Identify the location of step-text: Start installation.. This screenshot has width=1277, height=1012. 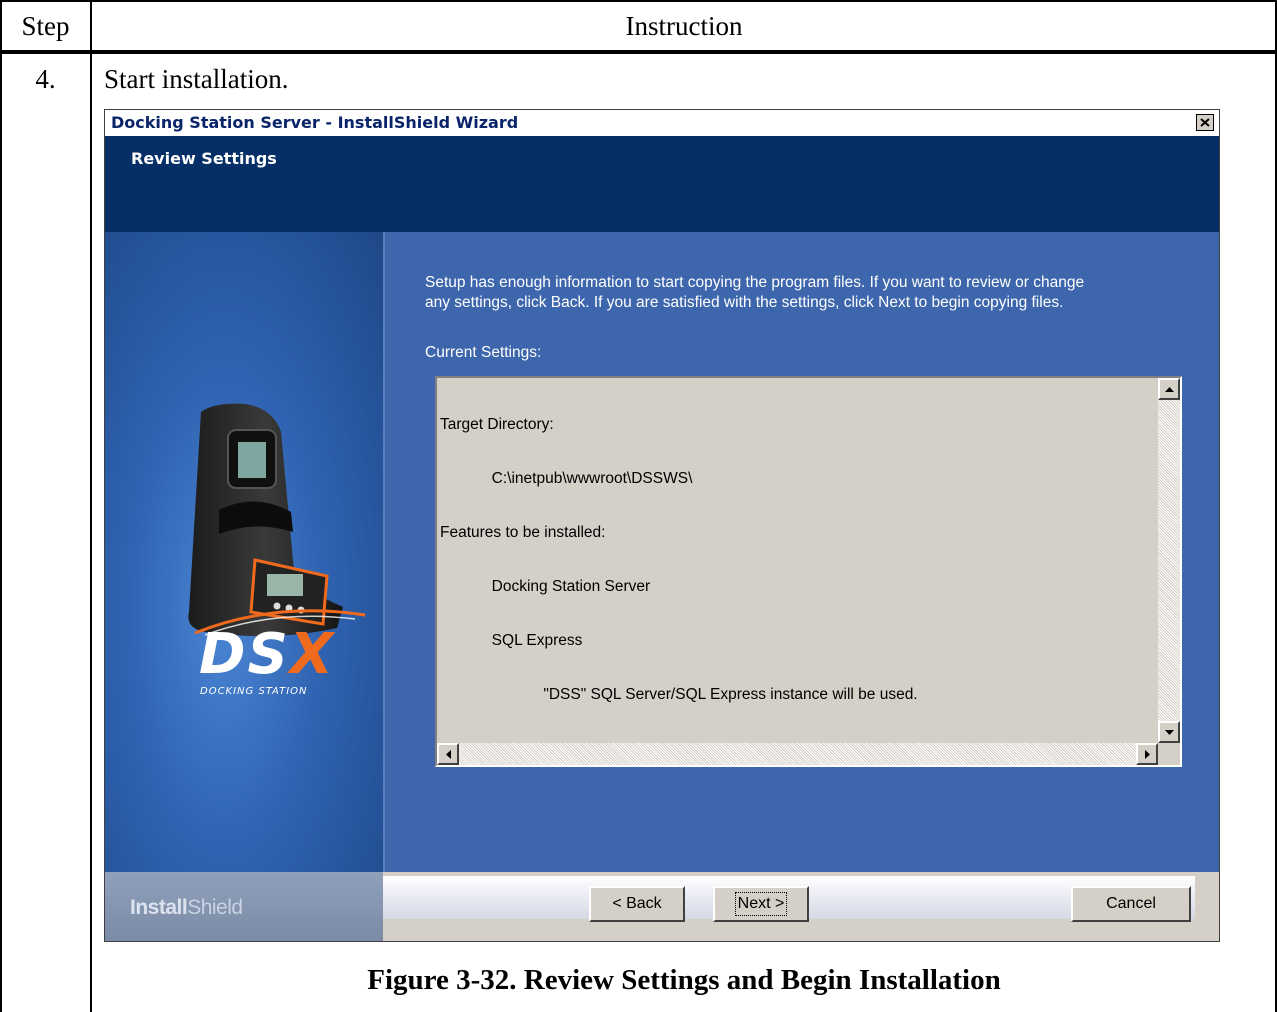
(196, 79).